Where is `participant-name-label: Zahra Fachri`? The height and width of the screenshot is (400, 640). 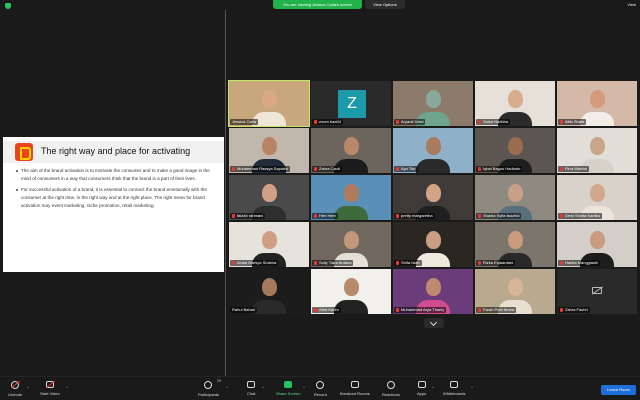
participant-name-label: Zahra Fachri is located at coordinates (574, 310).